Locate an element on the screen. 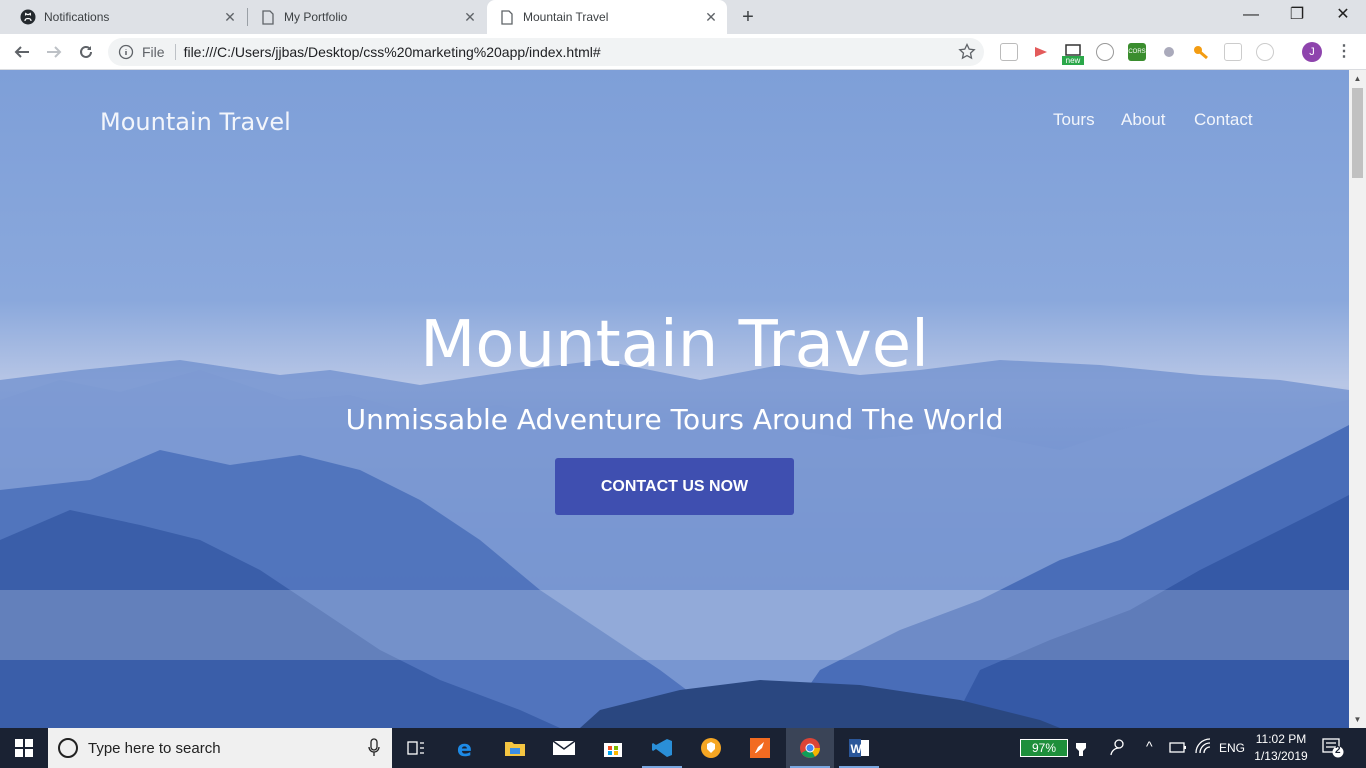 This screenshot has height=768, width=1366. show-hidden-icons-chevron-icon: ^ is located at coordinates (1149, 746).